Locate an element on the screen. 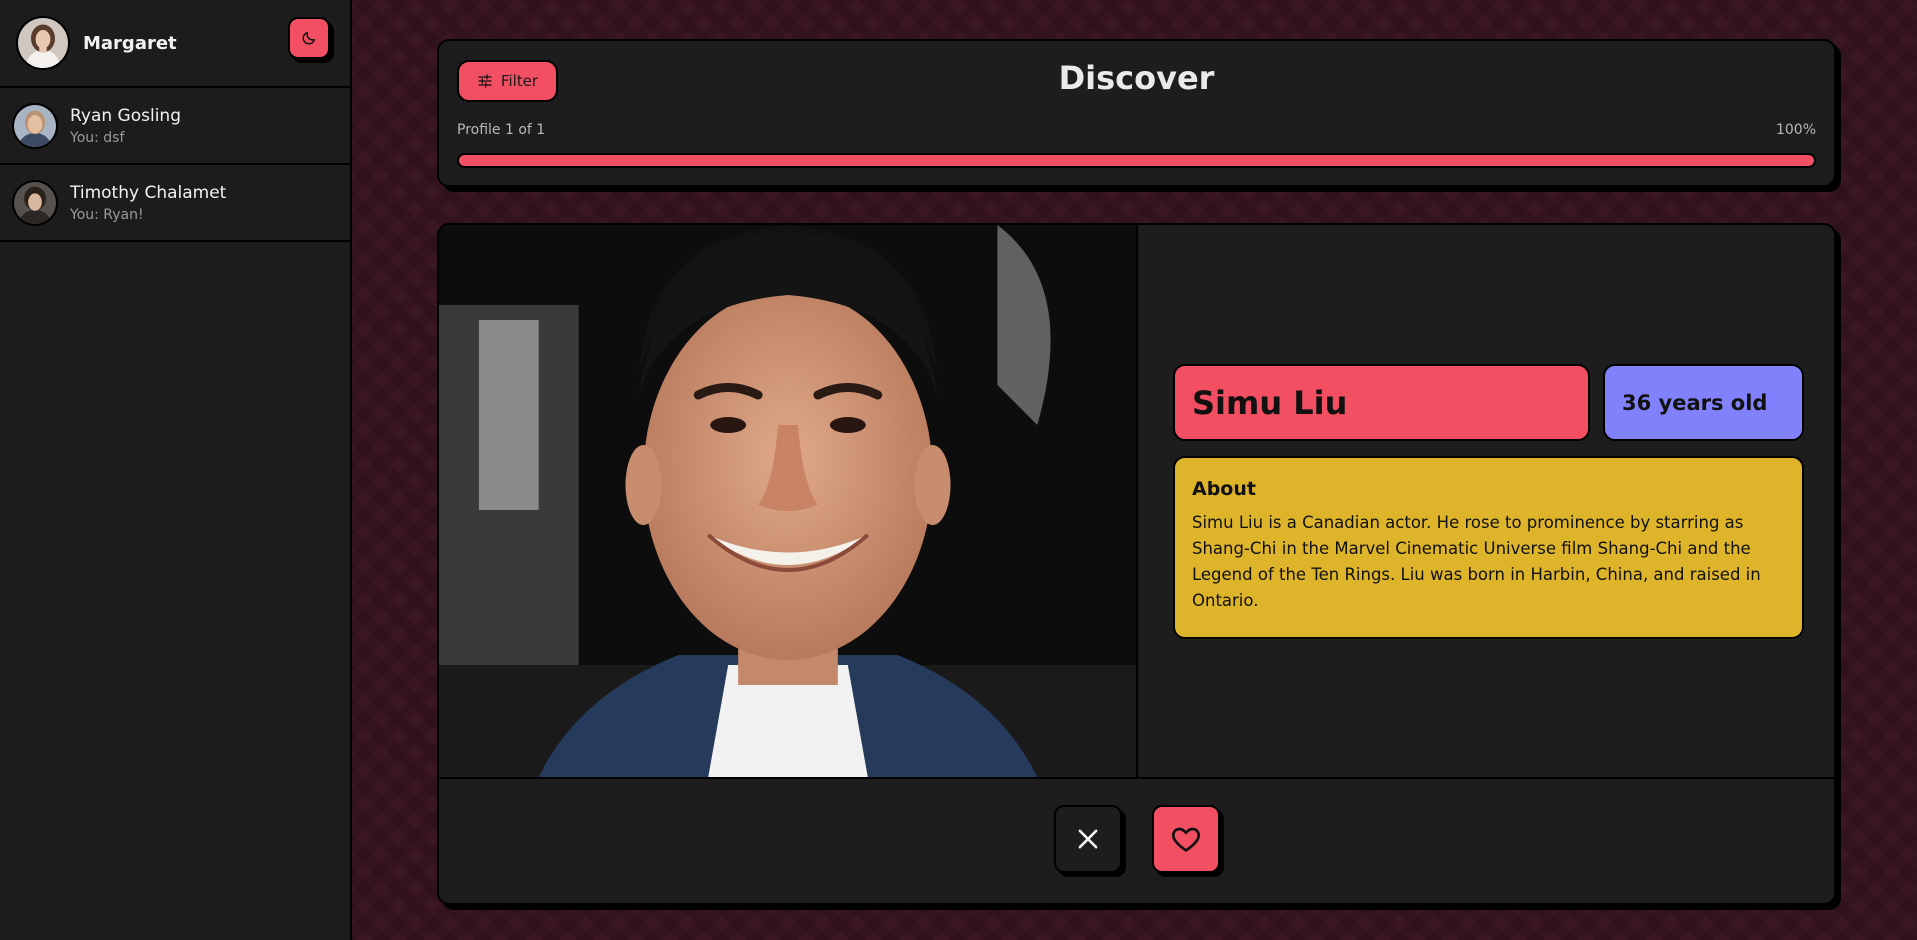 The width and height of the screenshot is (1917, 940). profile-name: Simu Liu is located at coordinates (1381, 402).